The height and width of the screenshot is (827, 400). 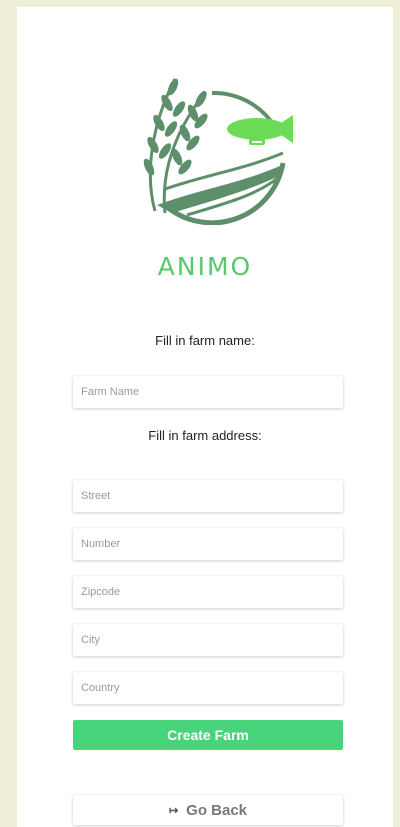 What do you see at coordinates (208, 496) in the screenshot?
I see `street-input` at bounding box center [208, 496].